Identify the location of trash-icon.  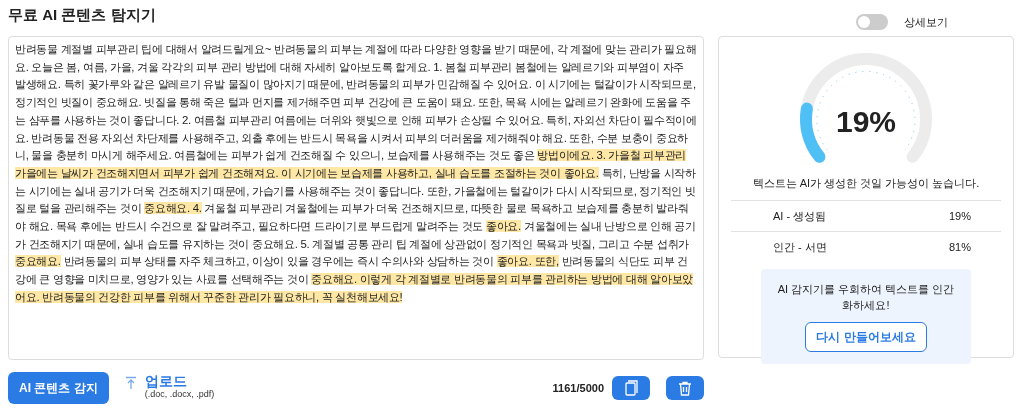
(685, 388).